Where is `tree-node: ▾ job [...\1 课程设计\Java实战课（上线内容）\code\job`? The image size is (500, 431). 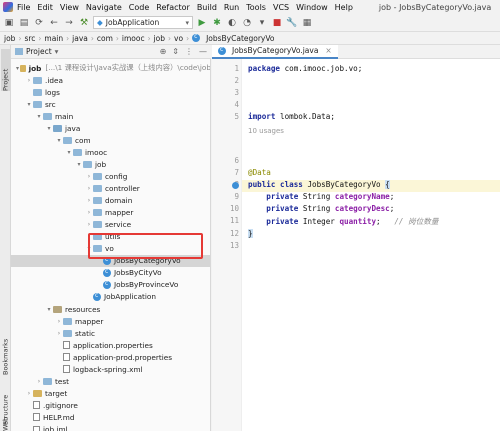 tree-node: ▾ job [...\1 课程设计\Java实战课（上线内容）\code\job is located at coordinates (110, 68).